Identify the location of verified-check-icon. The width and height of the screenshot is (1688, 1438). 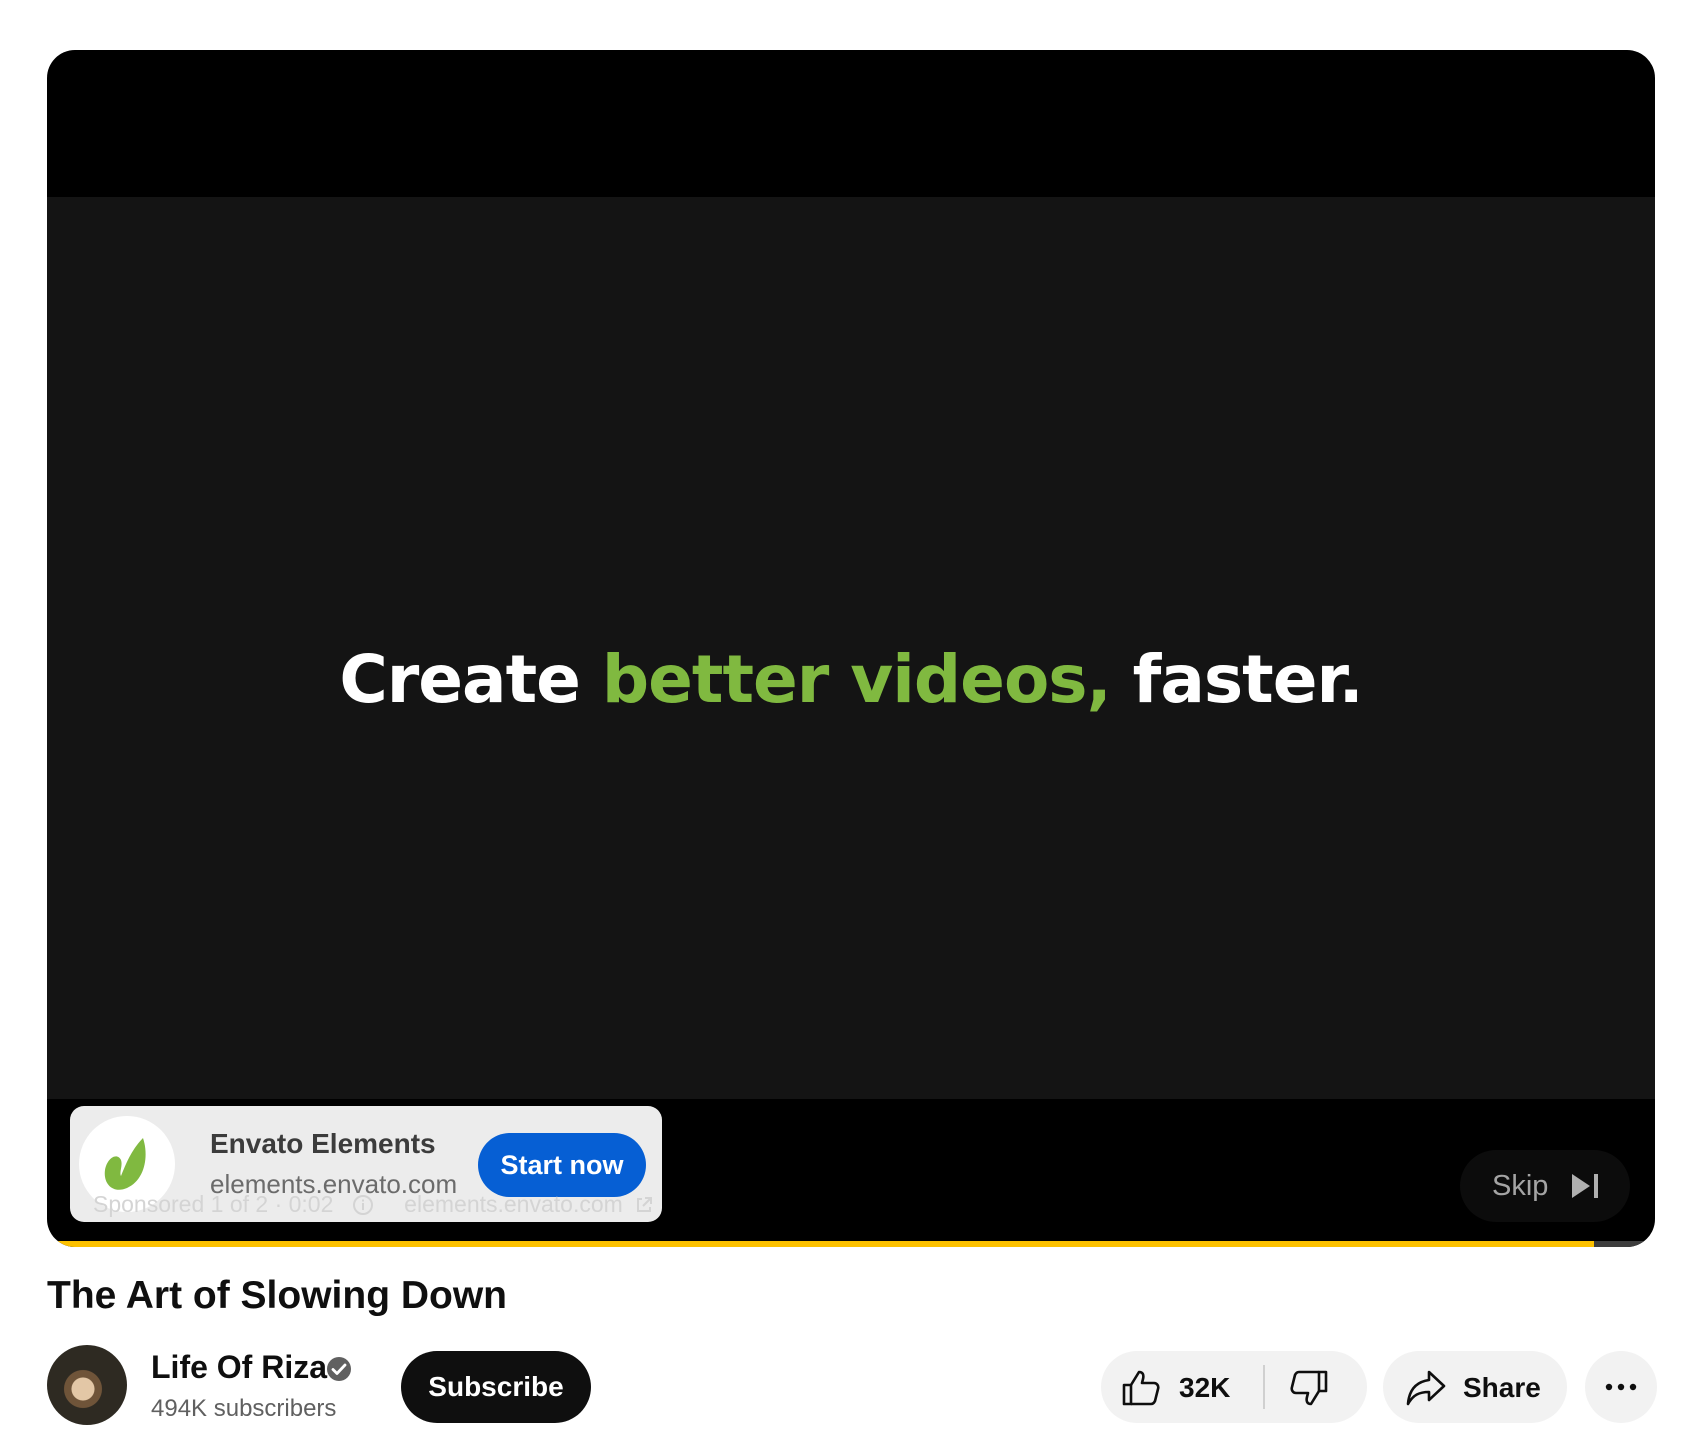
(339, 1369).